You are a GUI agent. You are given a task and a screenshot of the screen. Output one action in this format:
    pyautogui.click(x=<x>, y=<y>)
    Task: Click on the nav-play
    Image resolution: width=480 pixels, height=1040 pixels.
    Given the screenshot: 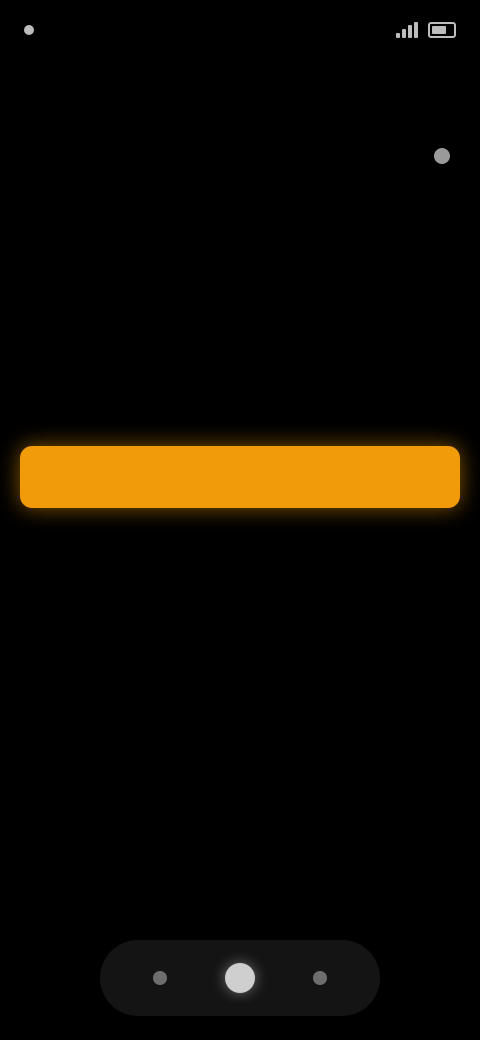 What is the action you would take?
    pyautogui.click(x=240, y=978)
    